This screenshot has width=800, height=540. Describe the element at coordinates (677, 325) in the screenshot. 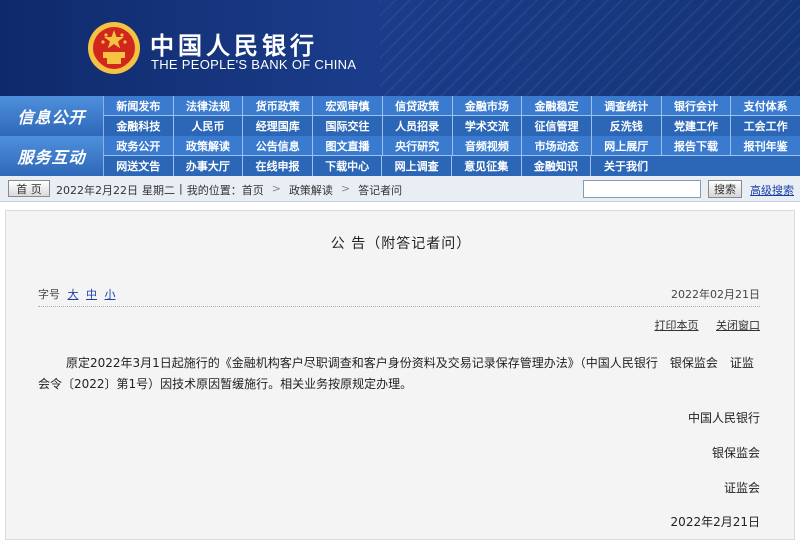

I see `print-link: 打印本页` at that location.